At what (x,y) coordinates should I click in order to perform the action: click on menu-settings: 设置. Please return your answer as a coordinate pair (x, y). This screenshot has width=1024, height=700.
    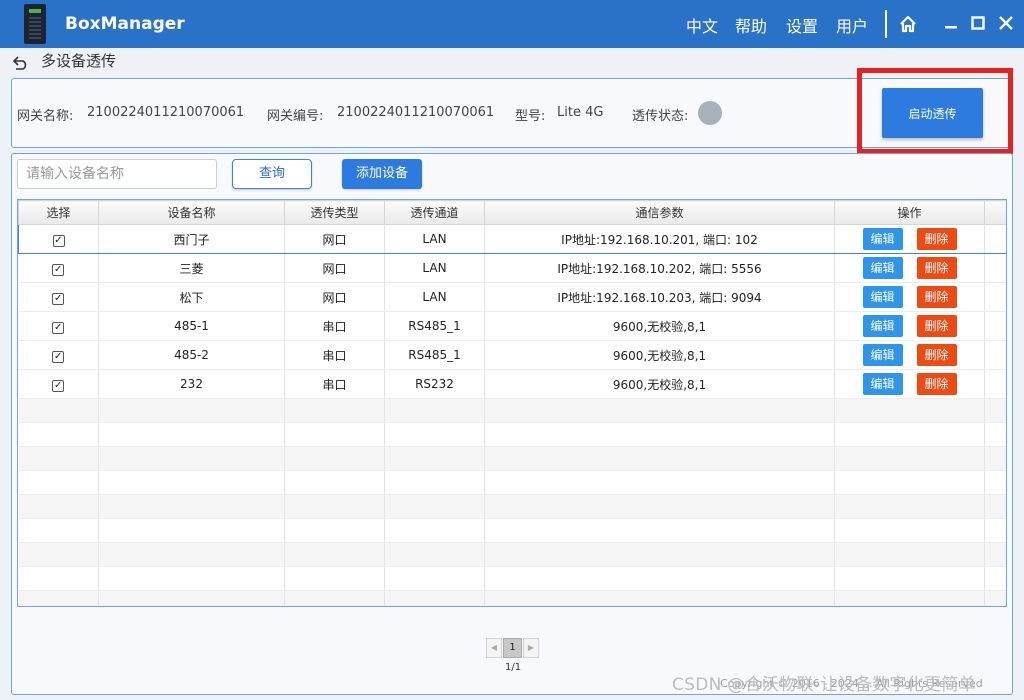
    Looking at the image, I should click on (802, 25).